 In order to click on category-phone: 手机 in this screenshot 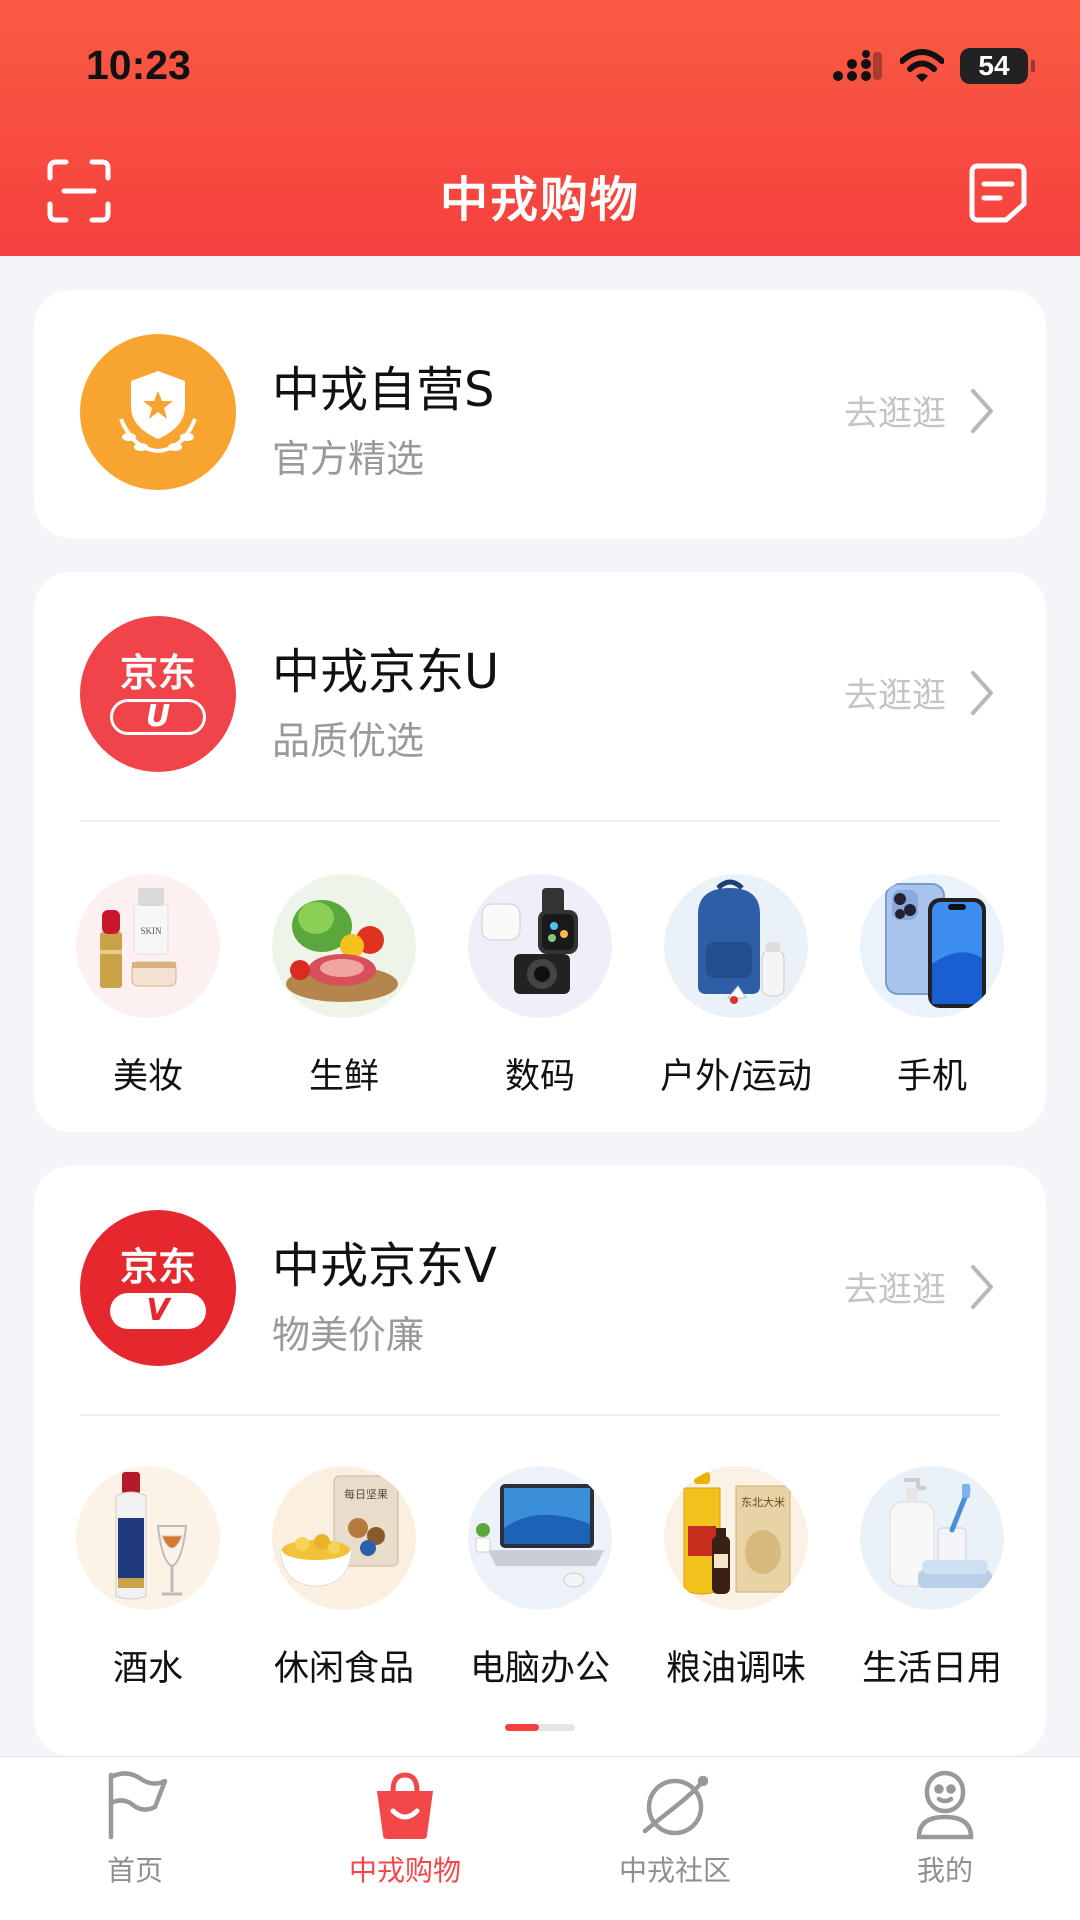, I will do `click(932, 986)`.